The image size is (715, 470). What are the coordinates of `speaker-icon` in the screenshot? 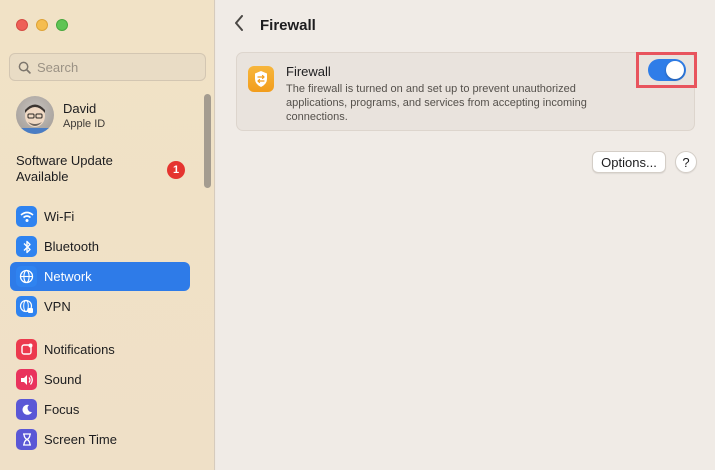 It's located at (26, 379).